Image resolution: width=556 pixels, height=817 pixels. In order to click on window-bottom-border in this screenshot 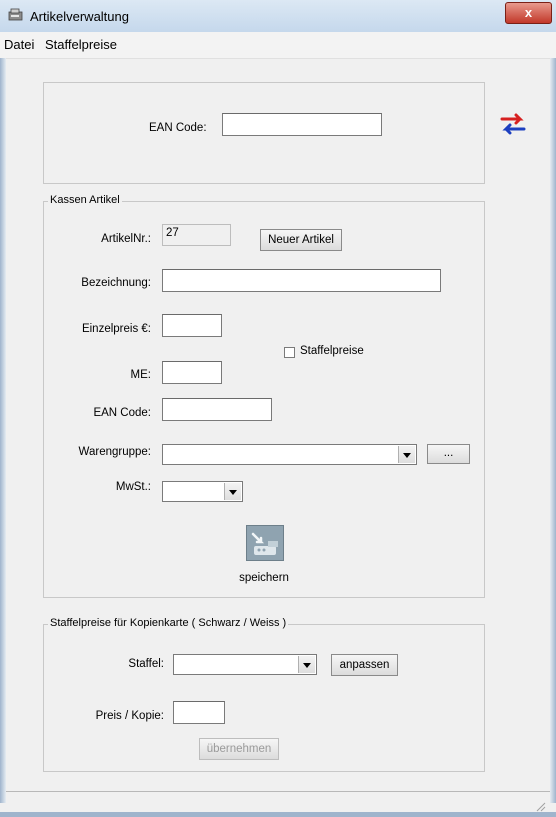, I will do `click(278, 814)`.